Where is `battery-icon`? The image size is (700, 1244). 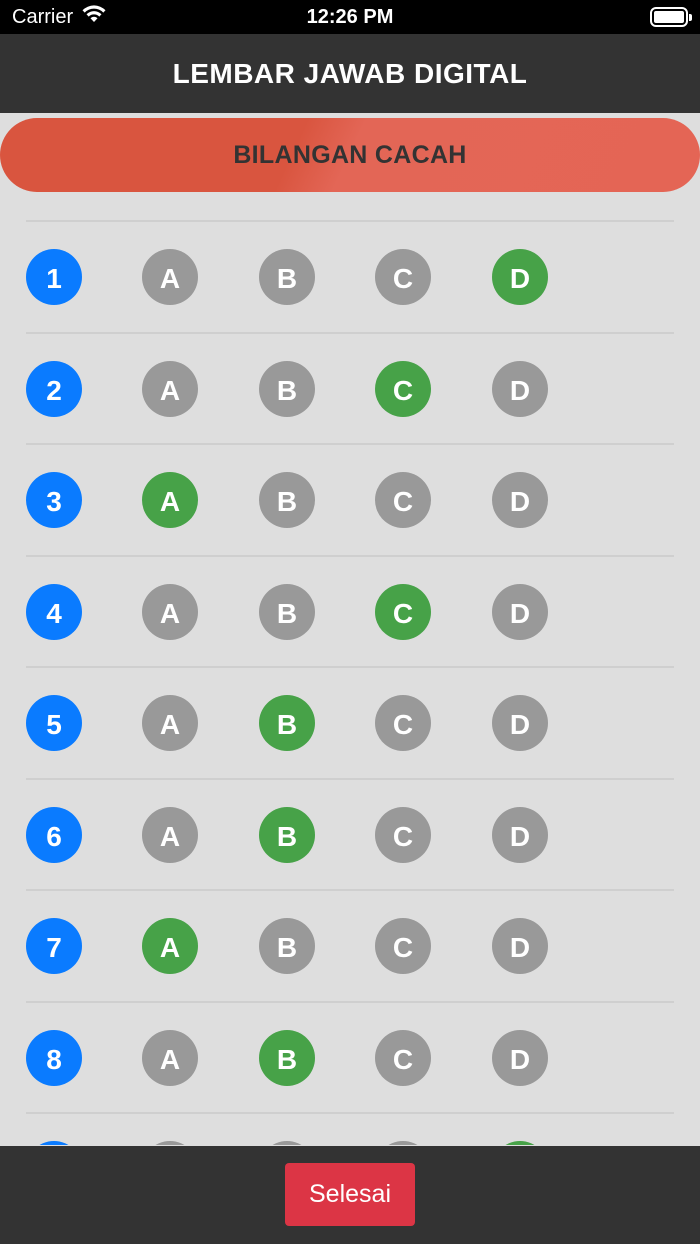
battery-icon is located at coordinates (671, 17).